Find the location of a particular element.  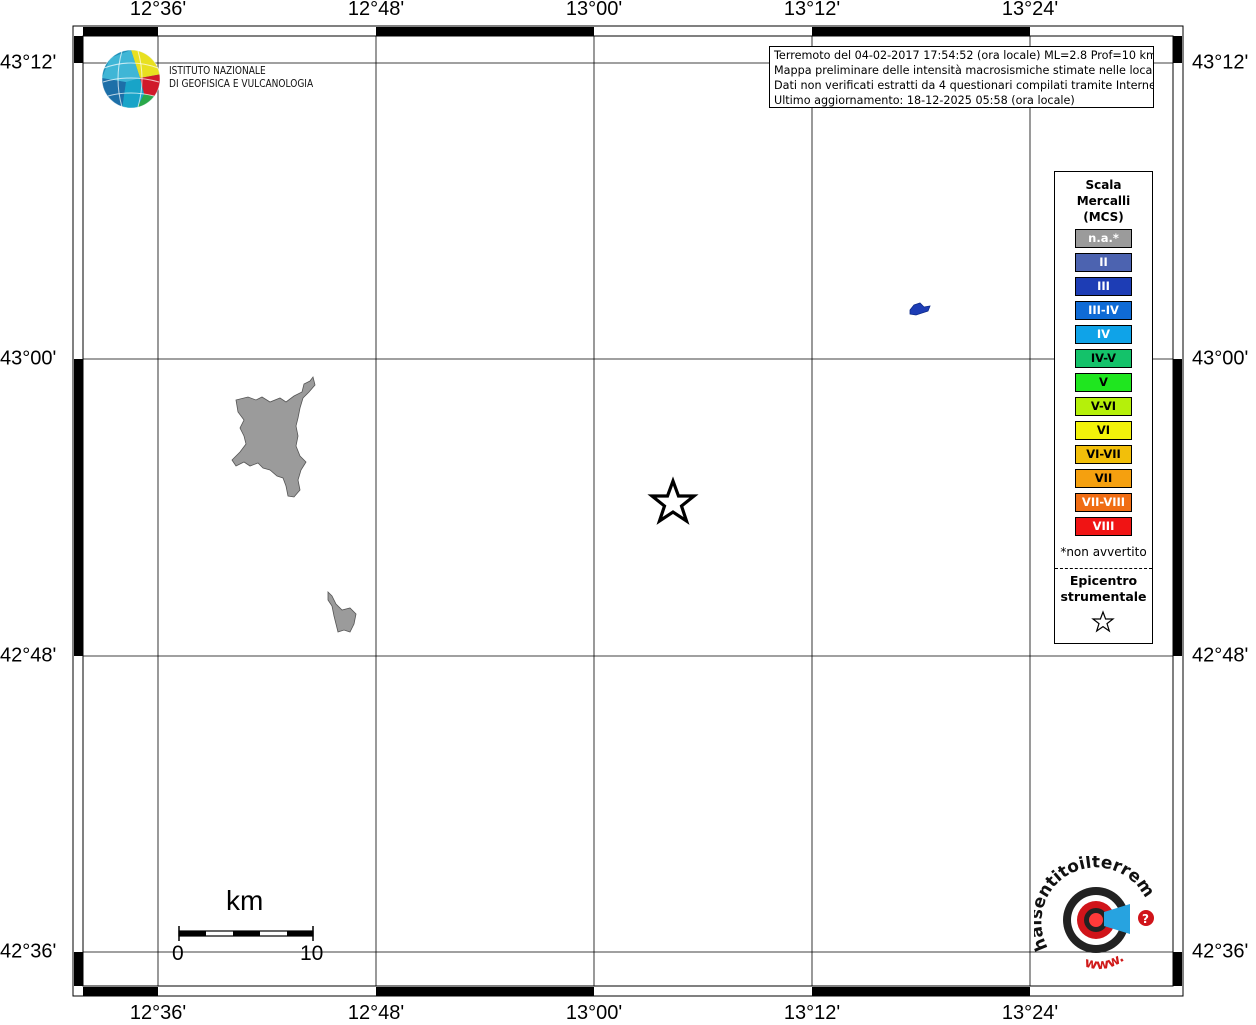

lat-label-right: 43°12' is located at coordinates (1220, 62).